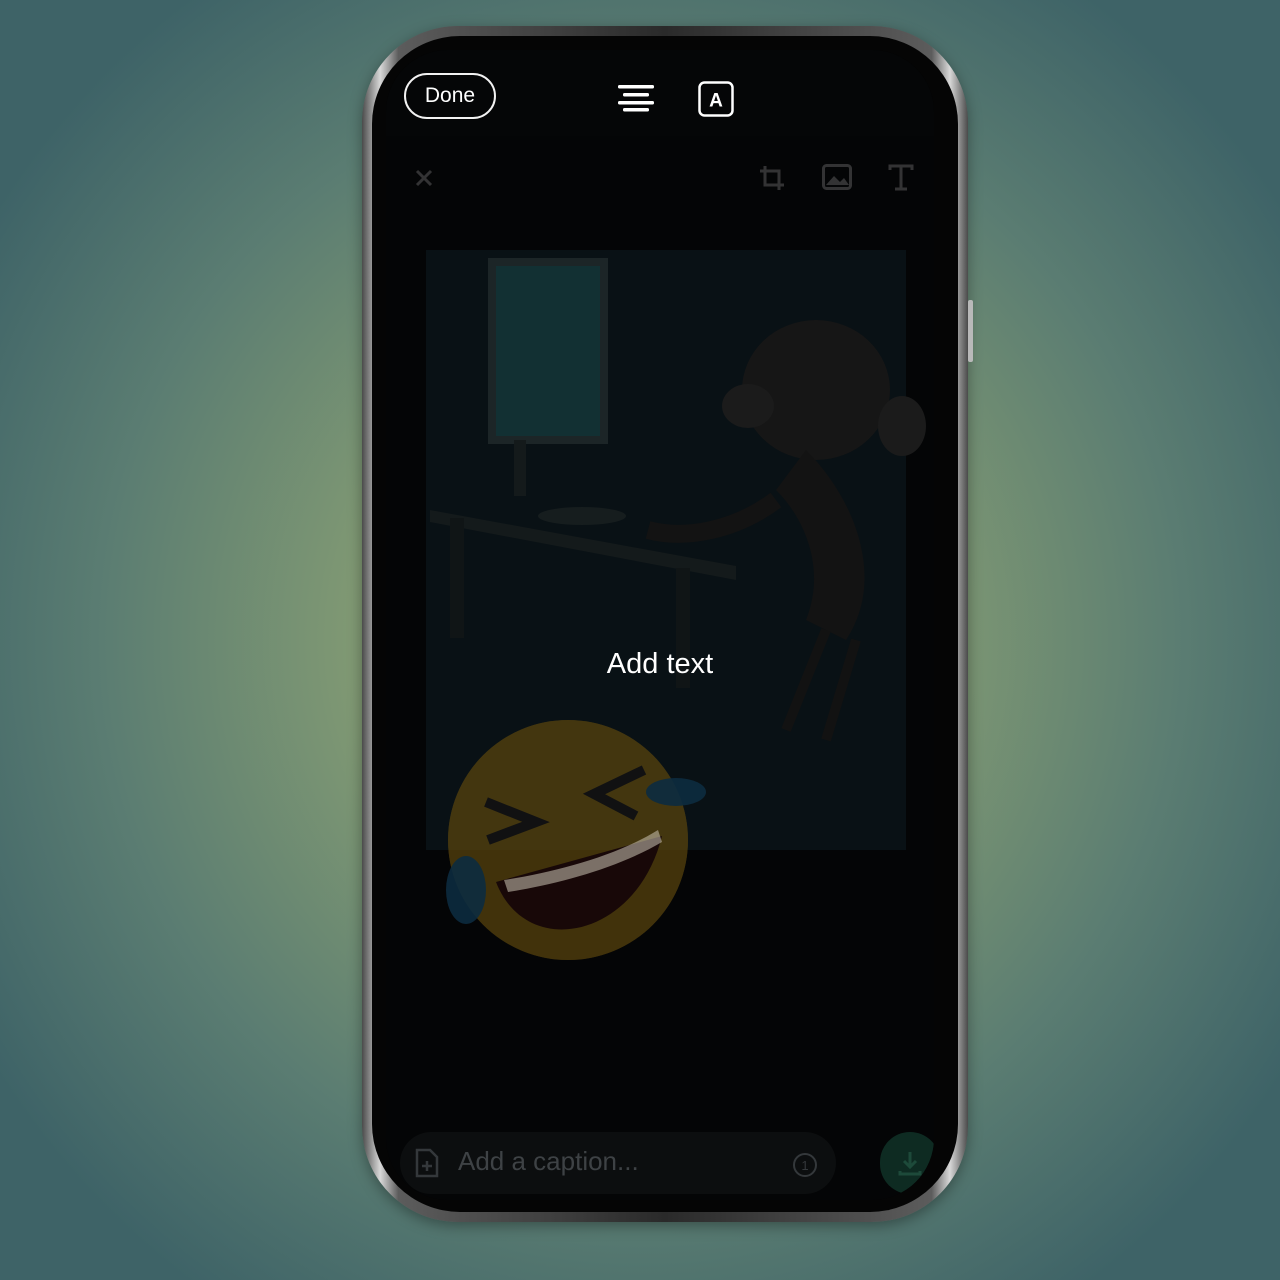  Describe the element at coordinates (660, 178) in the screenshot. I see `editor-toolbar` at that location.